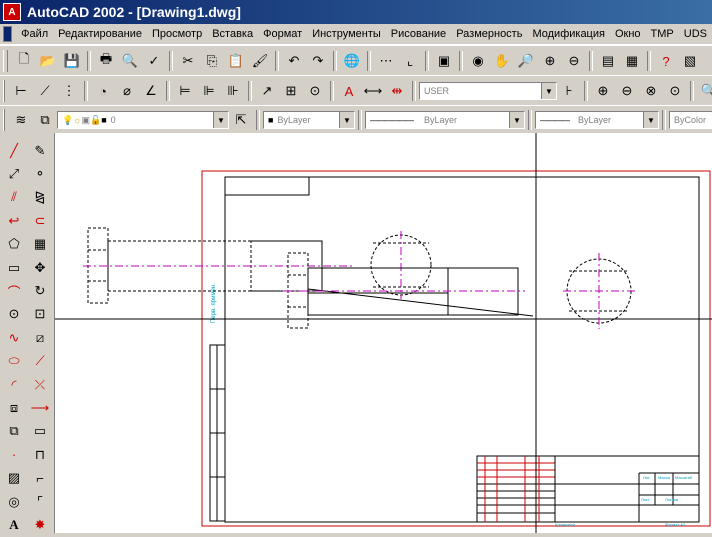 The height and width of the screenshot is (537, 712). What do you see at coordinates (40, 290) in the screenshot?
I see `rotate-icon: ↻` at bounding box center [40, 290].